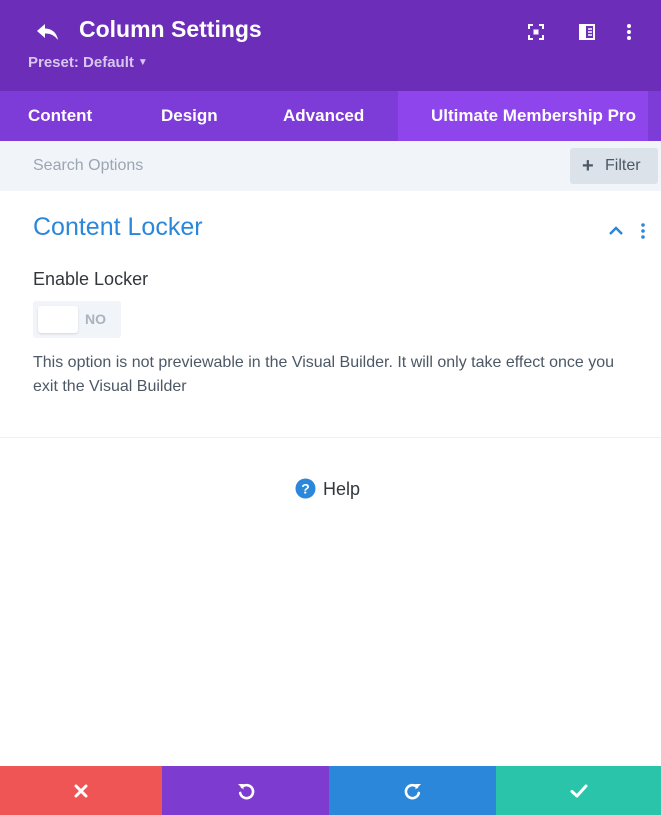 The height and width of the screenshot is (815, 661). I want to click on search-input, so click(293, 166).